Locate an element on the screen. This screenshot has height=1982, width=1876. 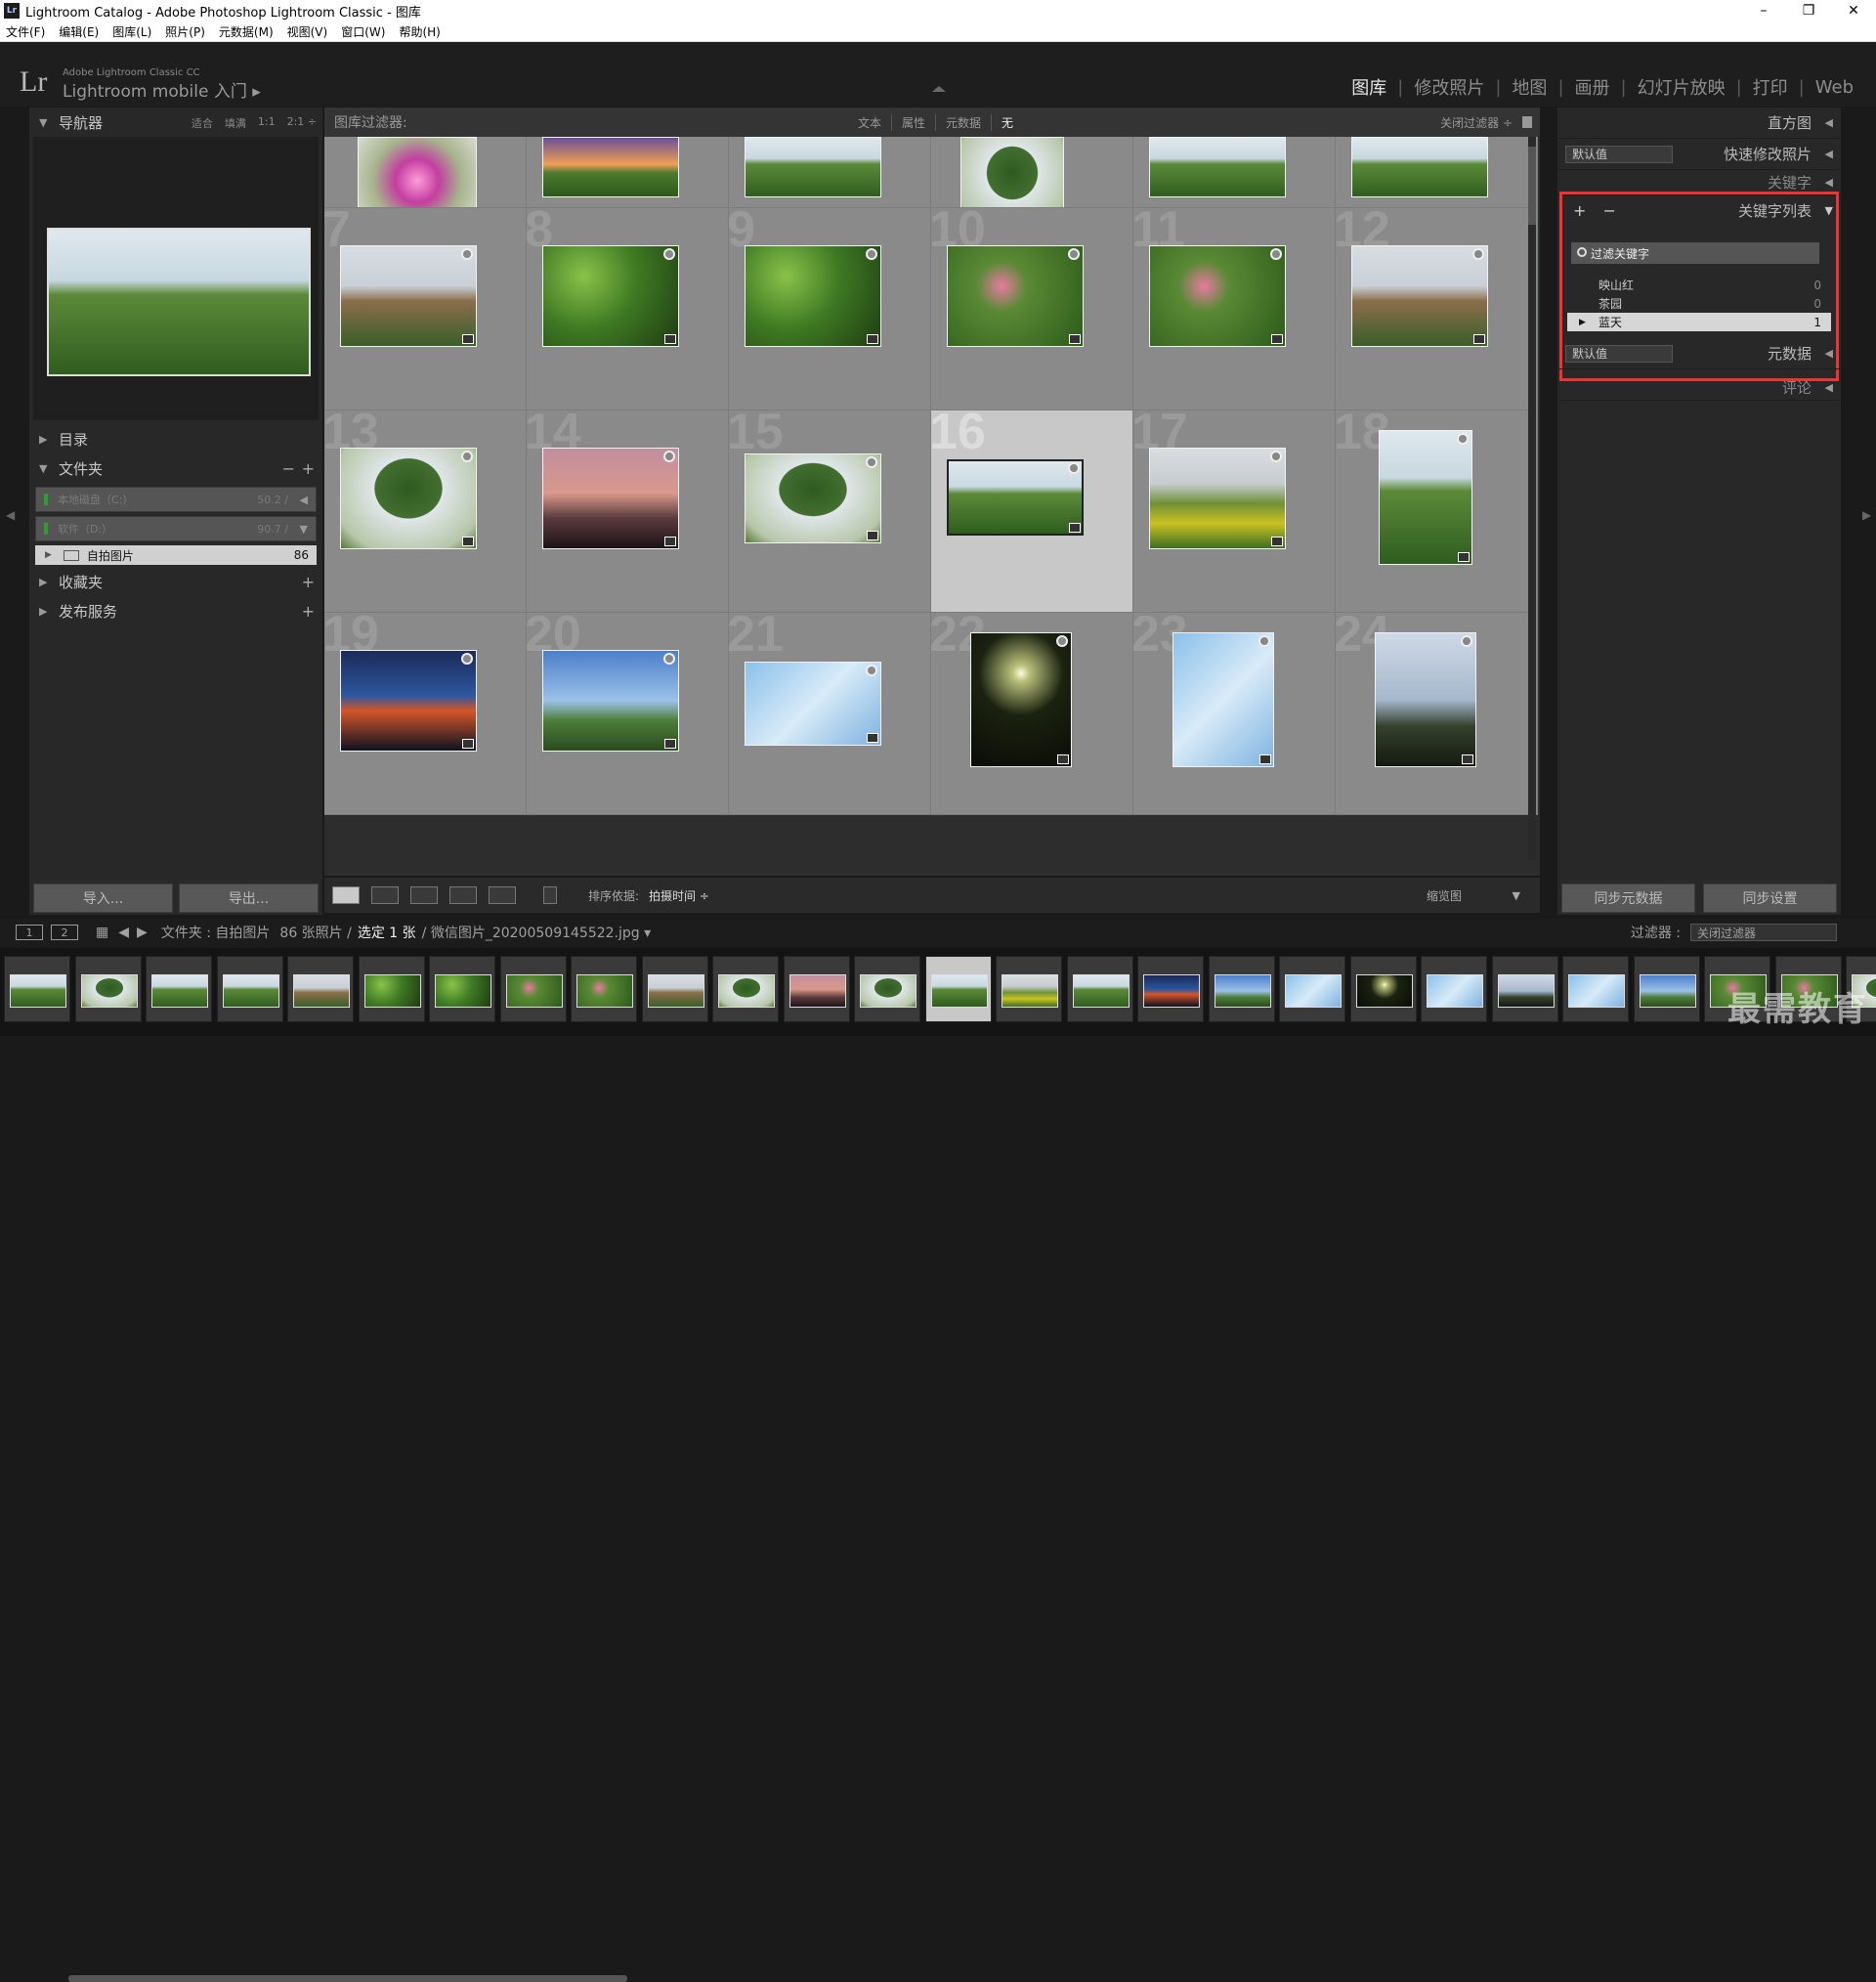
navigator-preview is located at coordinates (176, 278).